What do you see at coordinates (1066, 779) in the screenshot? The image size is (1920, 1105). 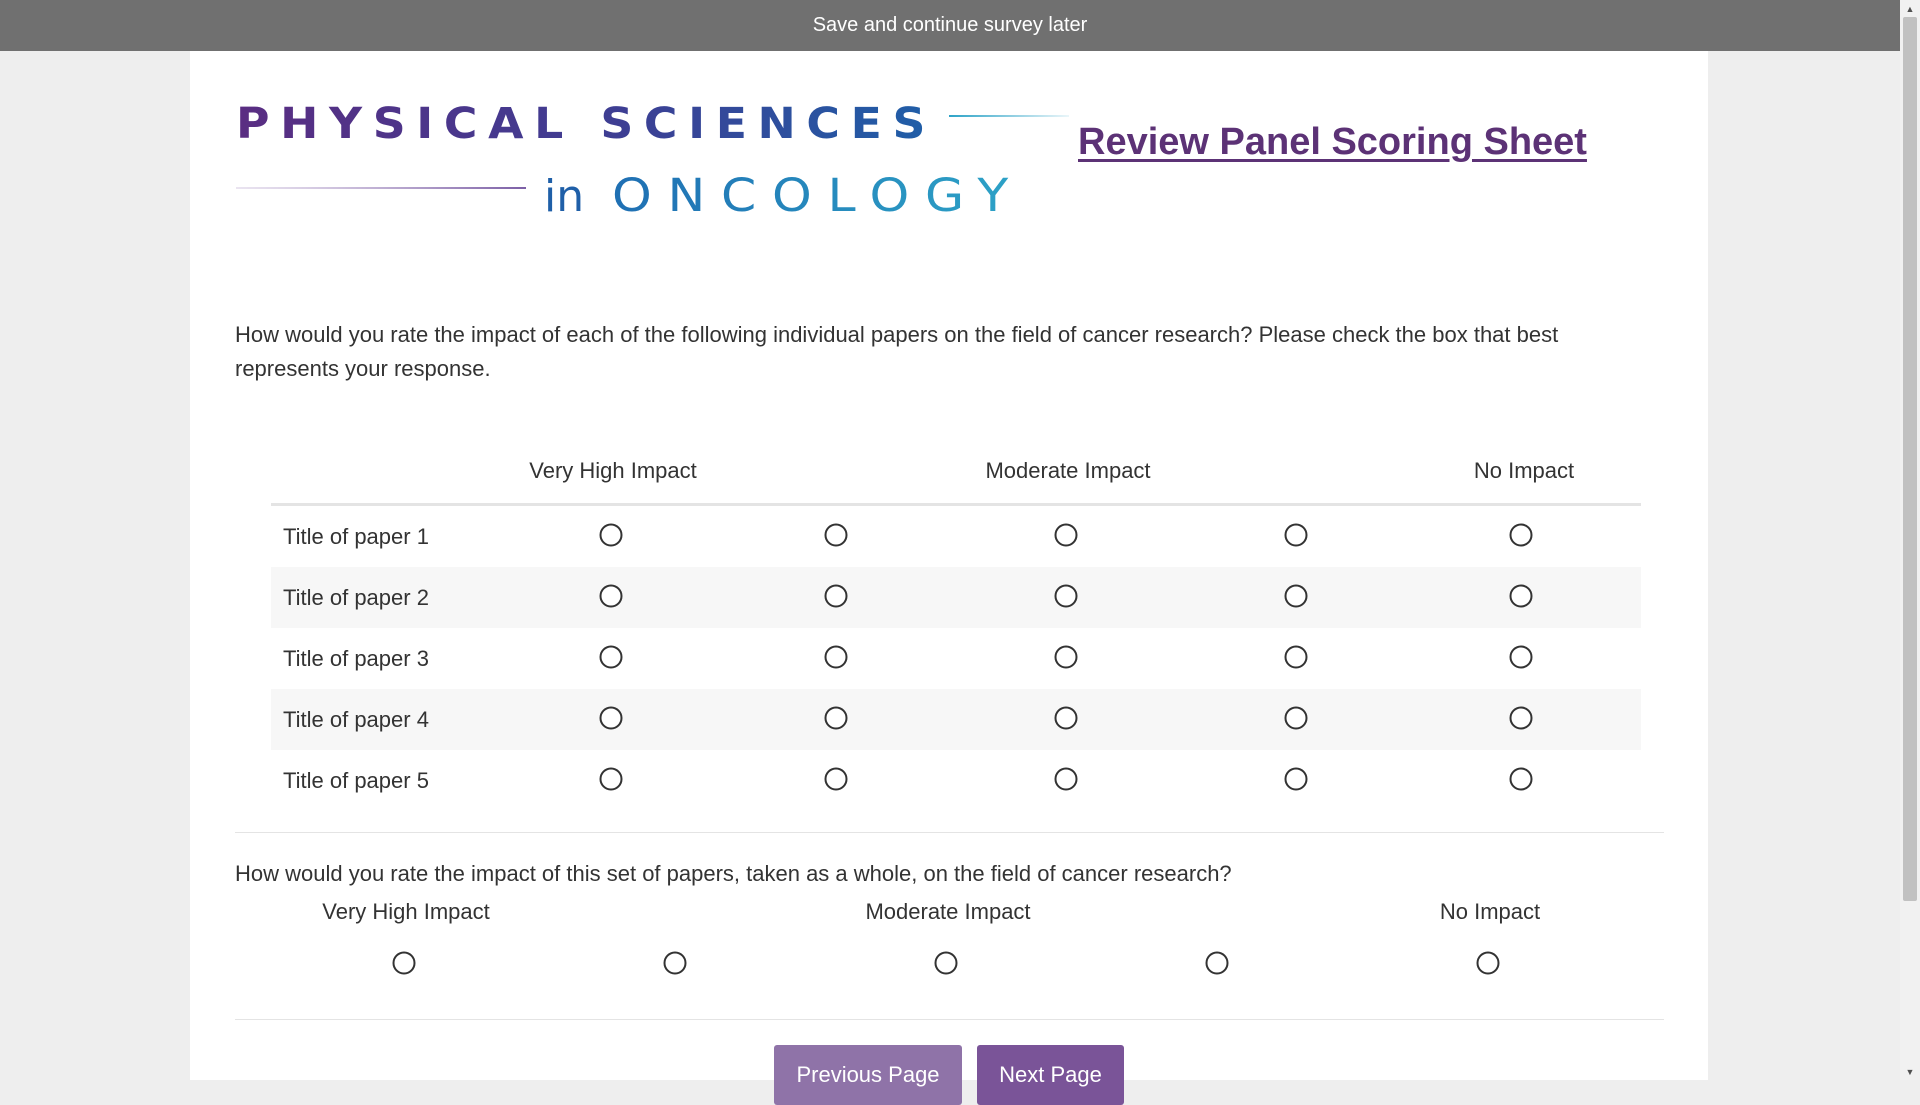 I see `radio-paper5-option3` at bounding box center [1066, 779].